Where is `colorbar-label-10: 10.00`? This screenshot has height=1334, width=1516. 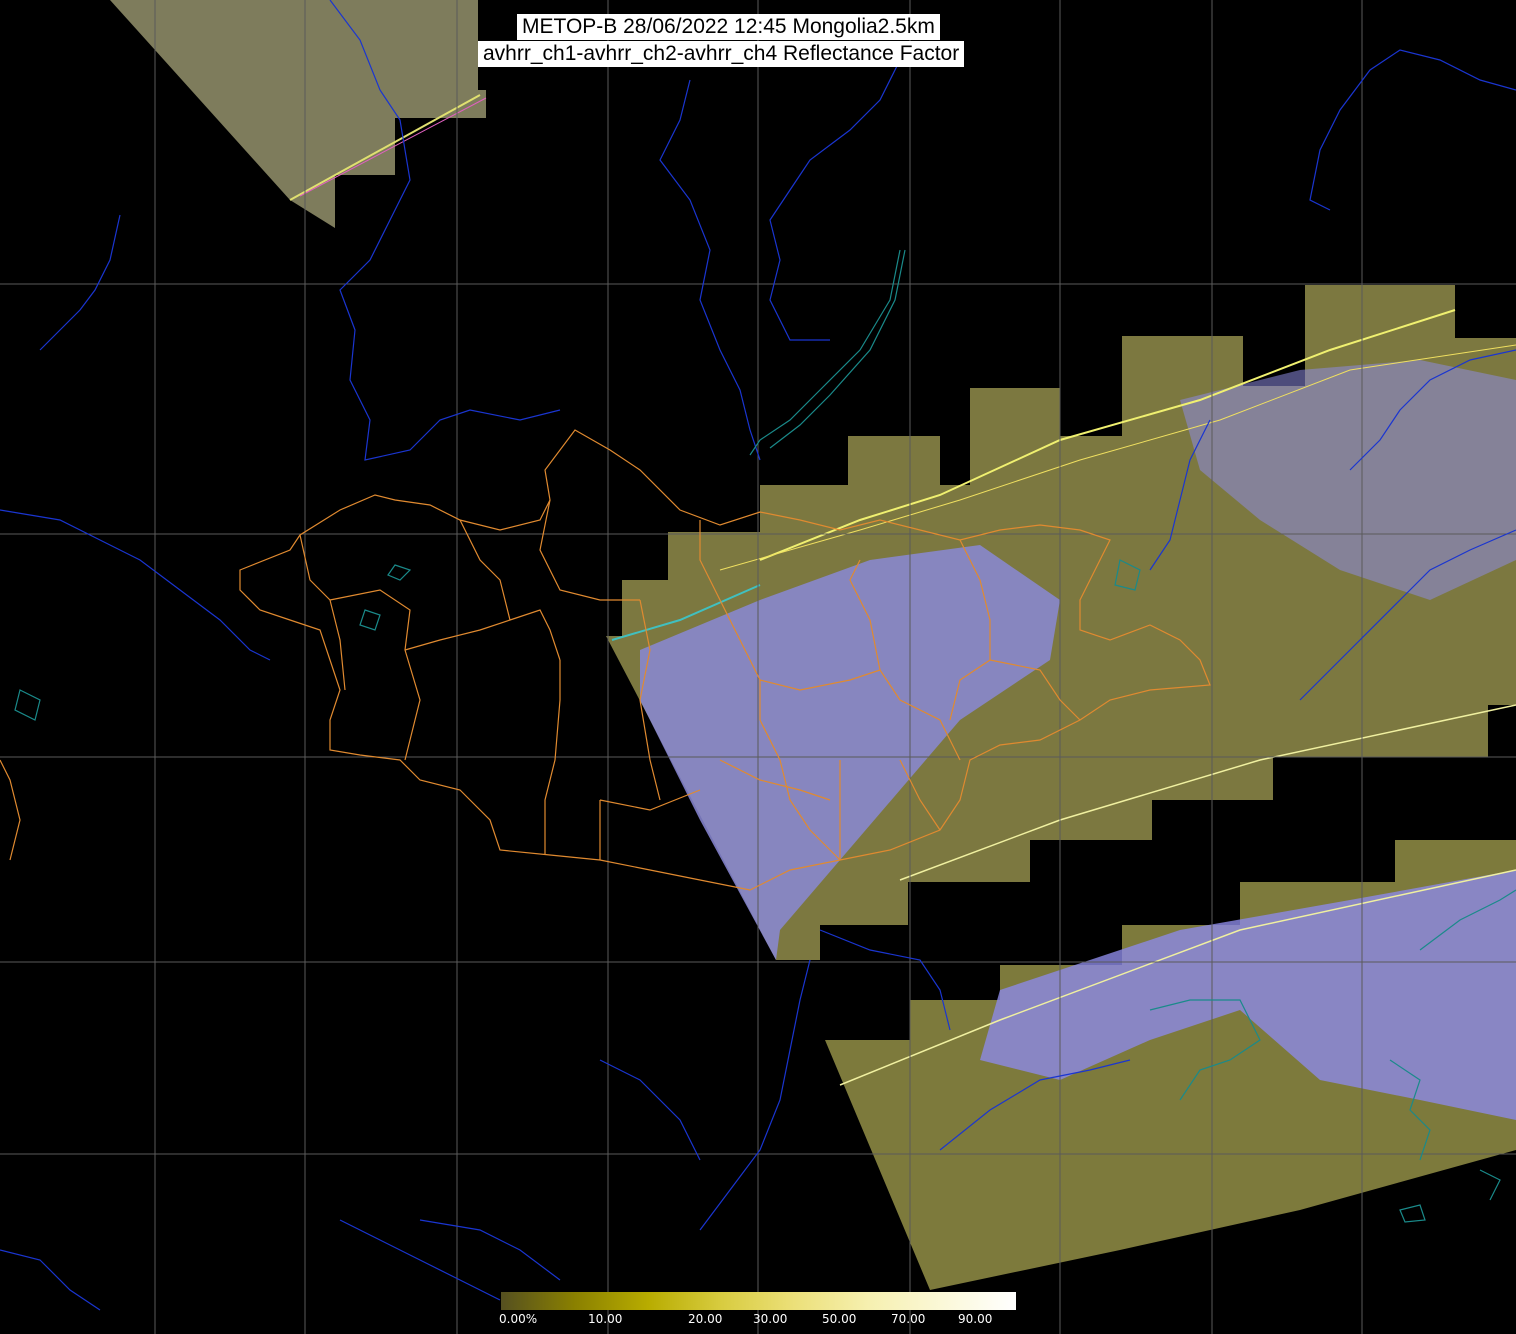 colorbar-label-10: 10.00 is located at coordinates (605, 1319).